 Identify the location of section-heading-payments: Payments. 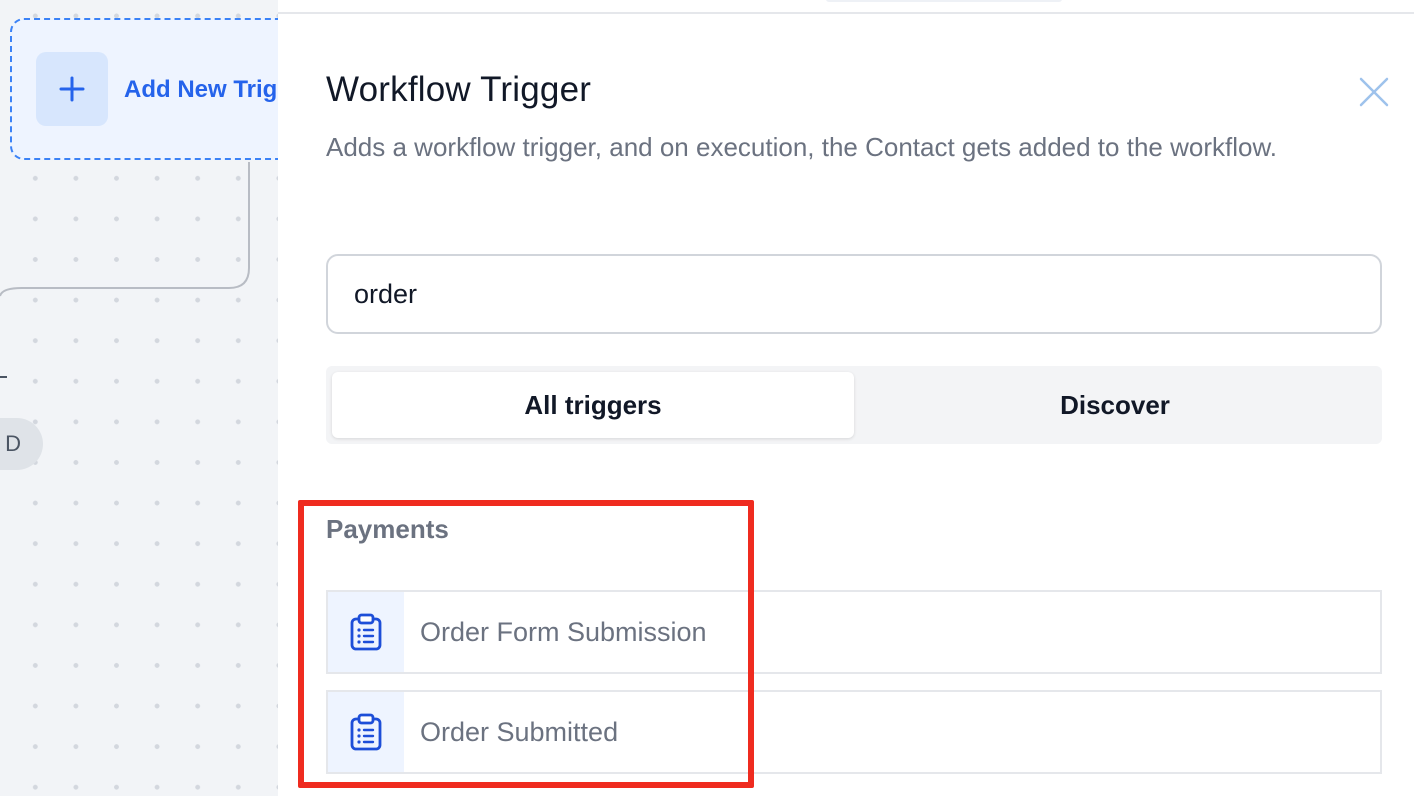
(387, 529).